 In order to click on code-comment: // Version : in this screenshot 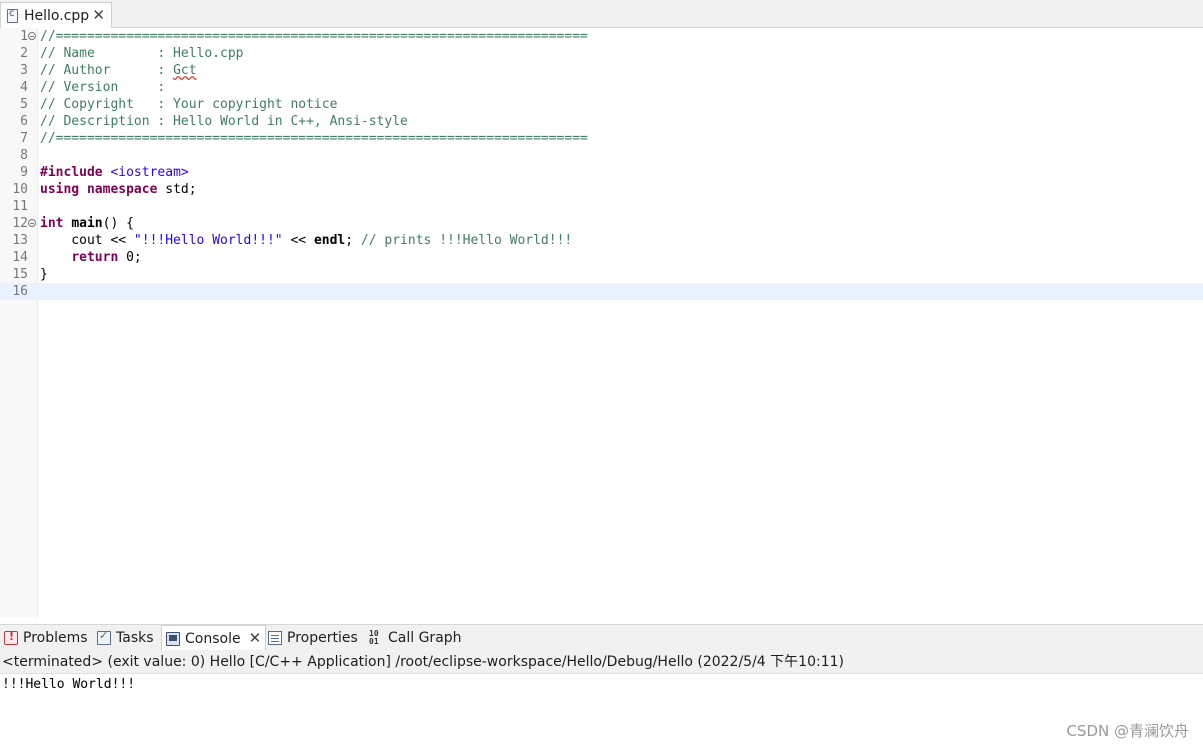, I will do `click(103, 87)`.